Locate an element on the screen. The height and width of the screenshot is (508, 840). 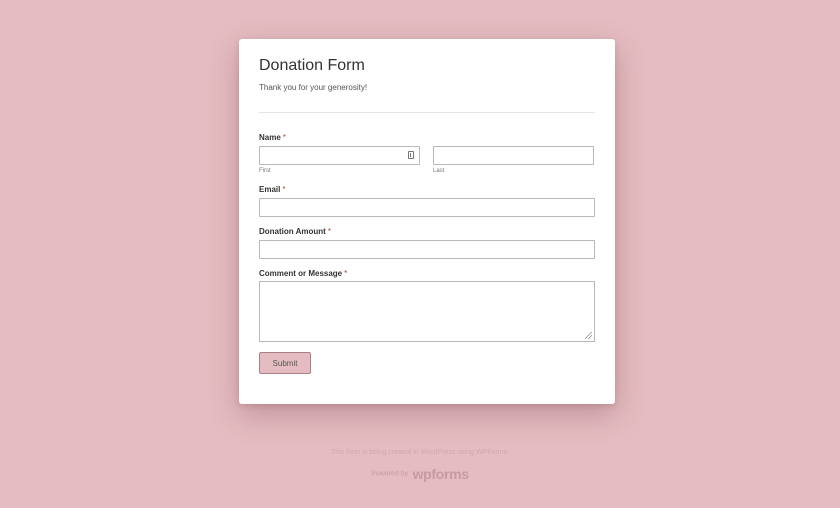
name-label-text: Name is located at coordinates (270, 137).